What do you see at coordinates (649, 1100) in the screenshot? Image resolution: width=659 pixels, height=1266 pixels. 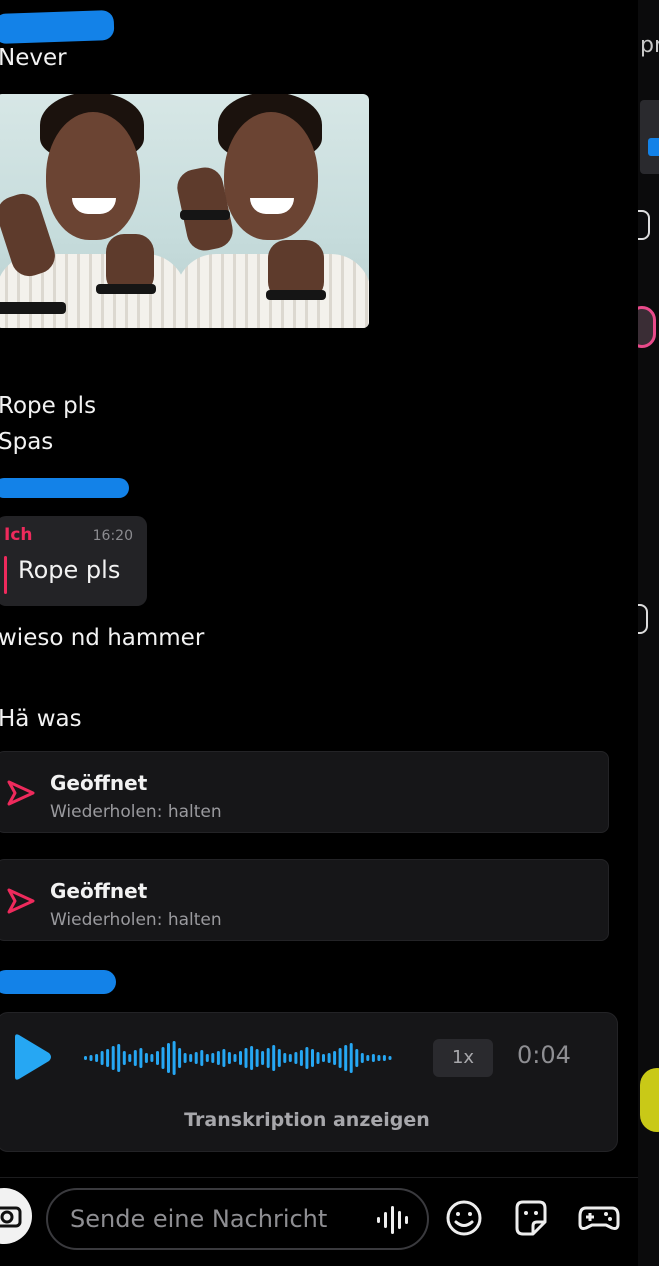 I see `background-action-button` at bounding box center [649, 1100].